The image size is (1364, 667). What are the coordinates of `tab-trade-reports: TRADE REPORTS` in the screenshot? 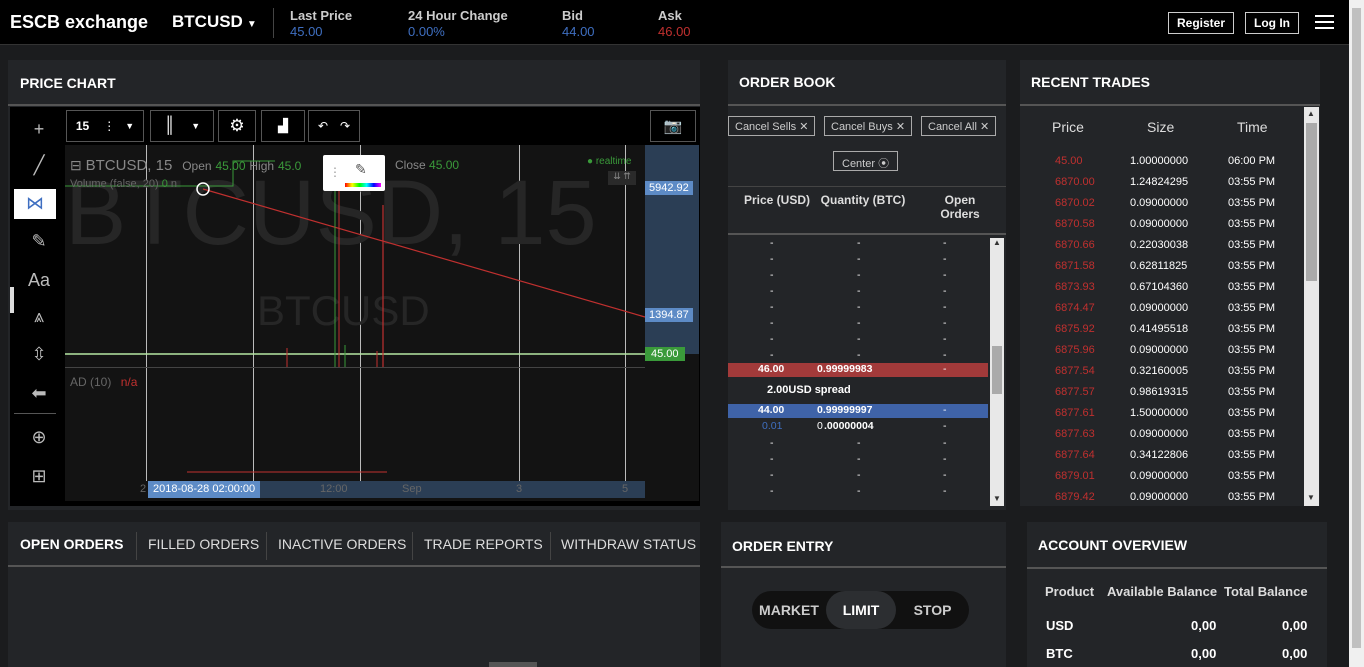 It's located at (483, 544).